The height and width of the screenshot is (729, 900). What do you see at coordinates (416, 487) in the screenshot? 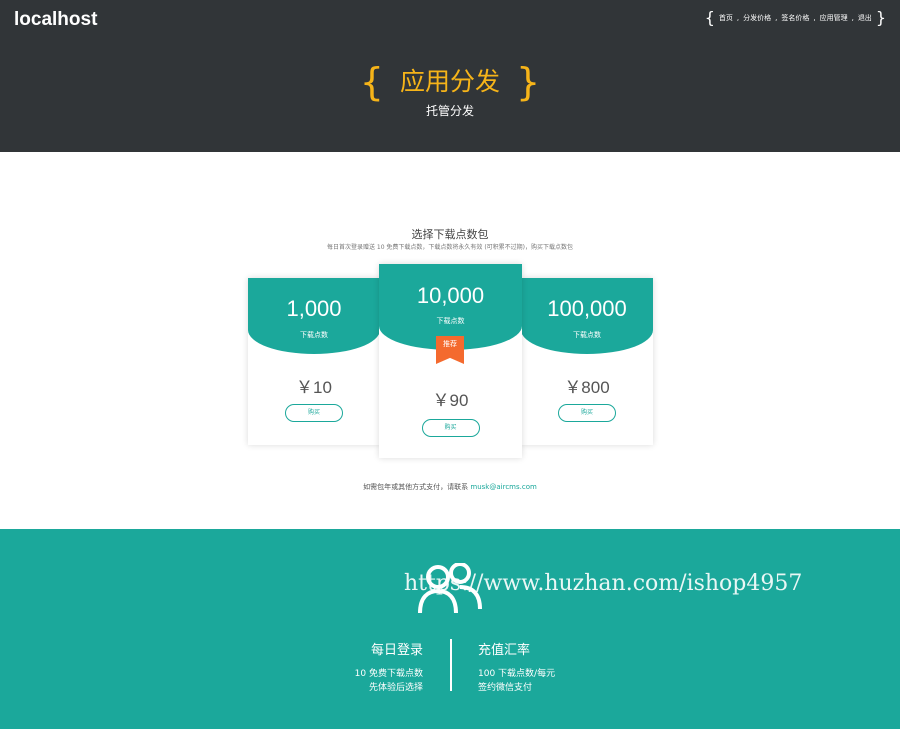
I see `contact-text: 如需包年或其他方式支付，请联系` at bounding box center [416, 487].